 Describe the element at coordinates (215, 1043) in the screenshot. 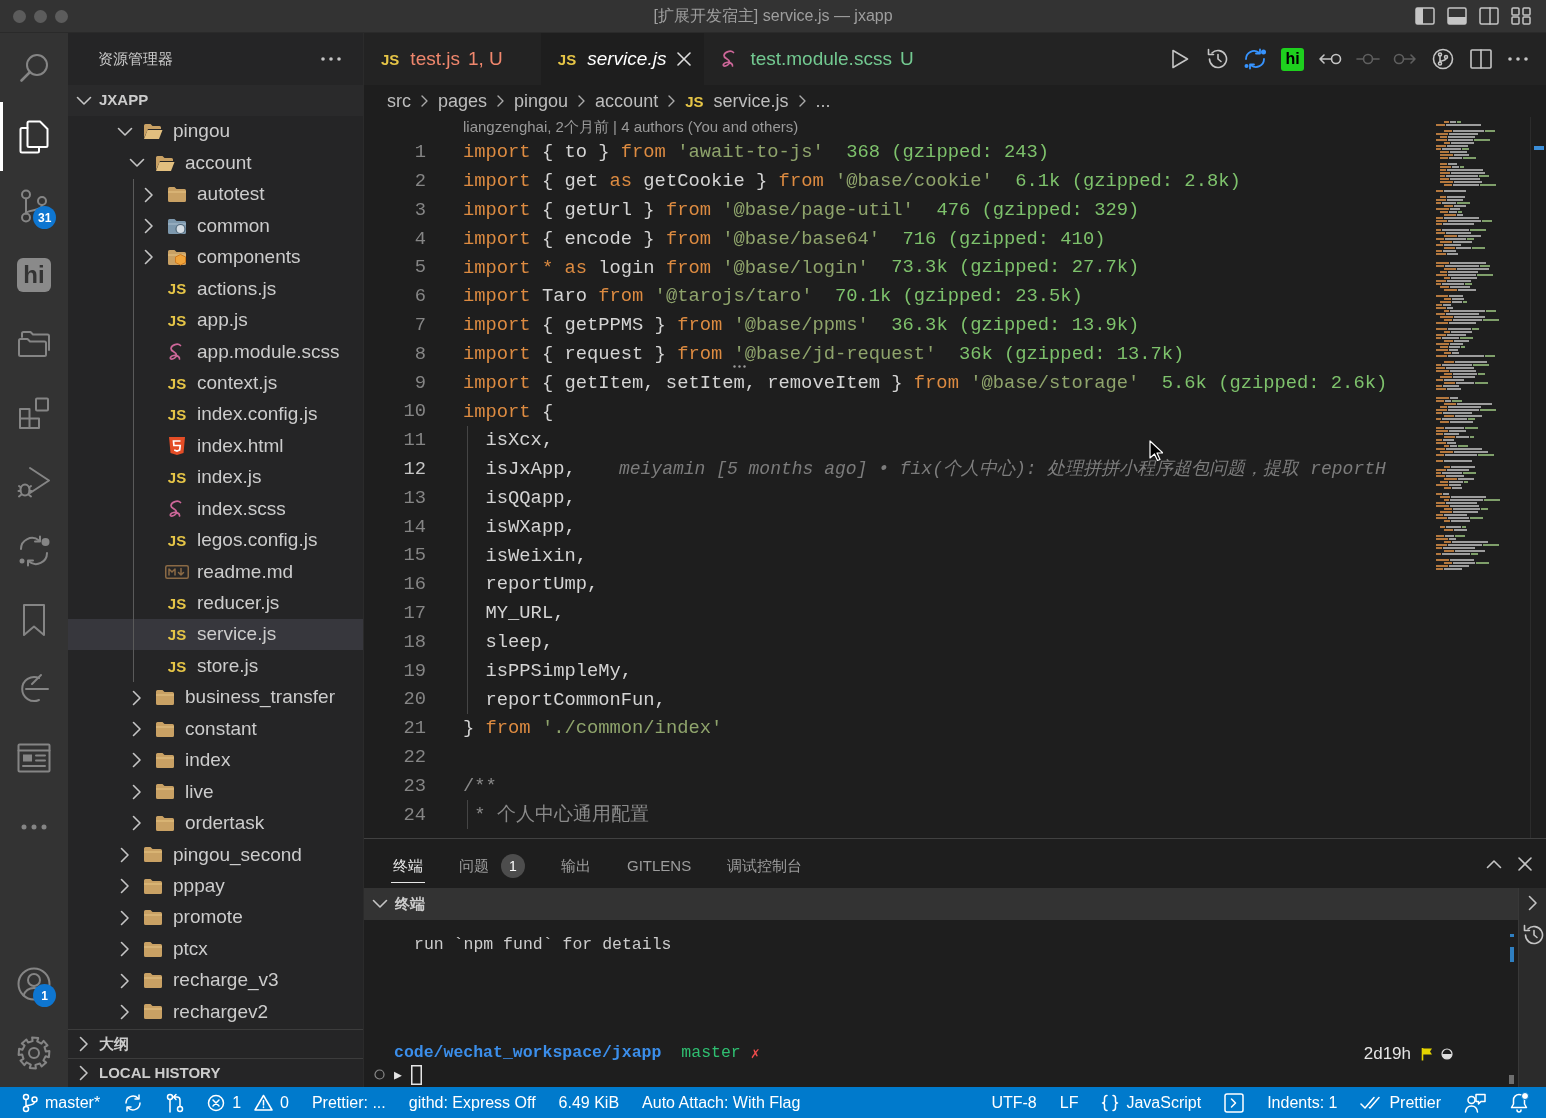

I see `section-header: 大纲` at that location.